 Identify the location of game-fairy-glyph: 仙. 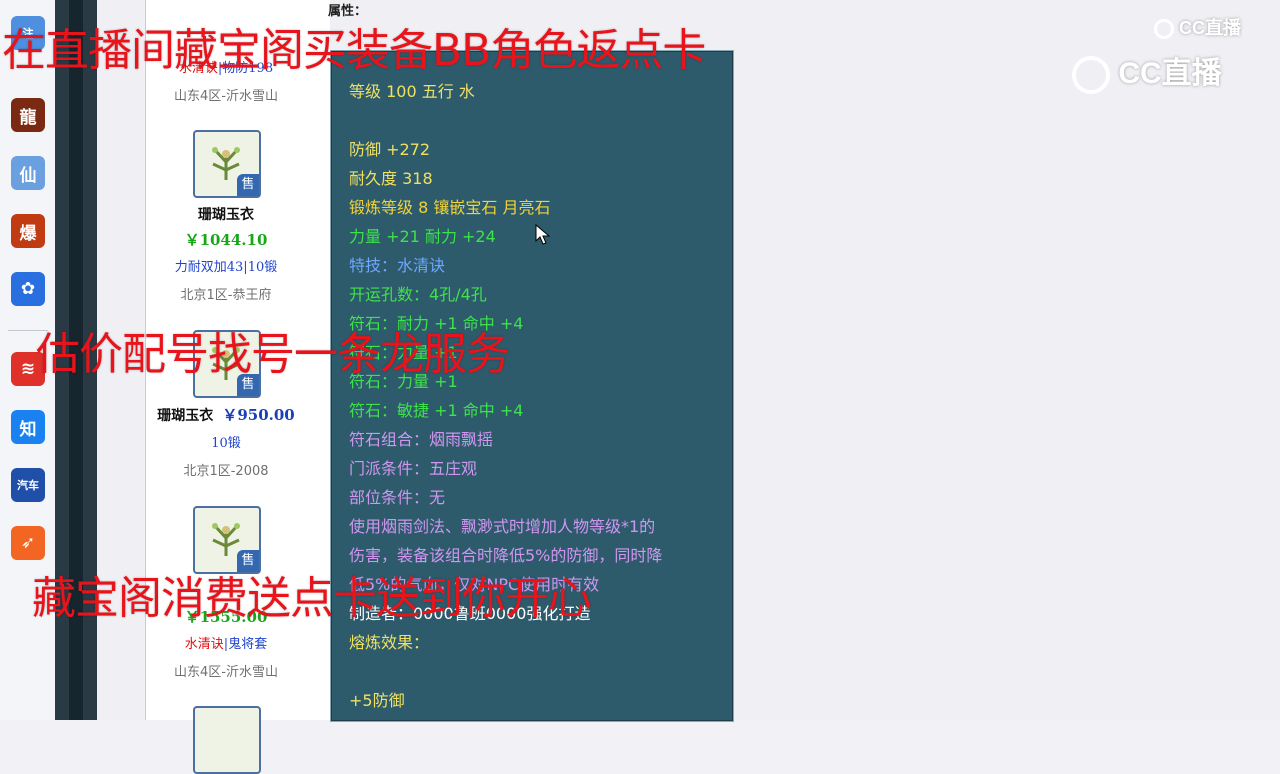
(28, 175).